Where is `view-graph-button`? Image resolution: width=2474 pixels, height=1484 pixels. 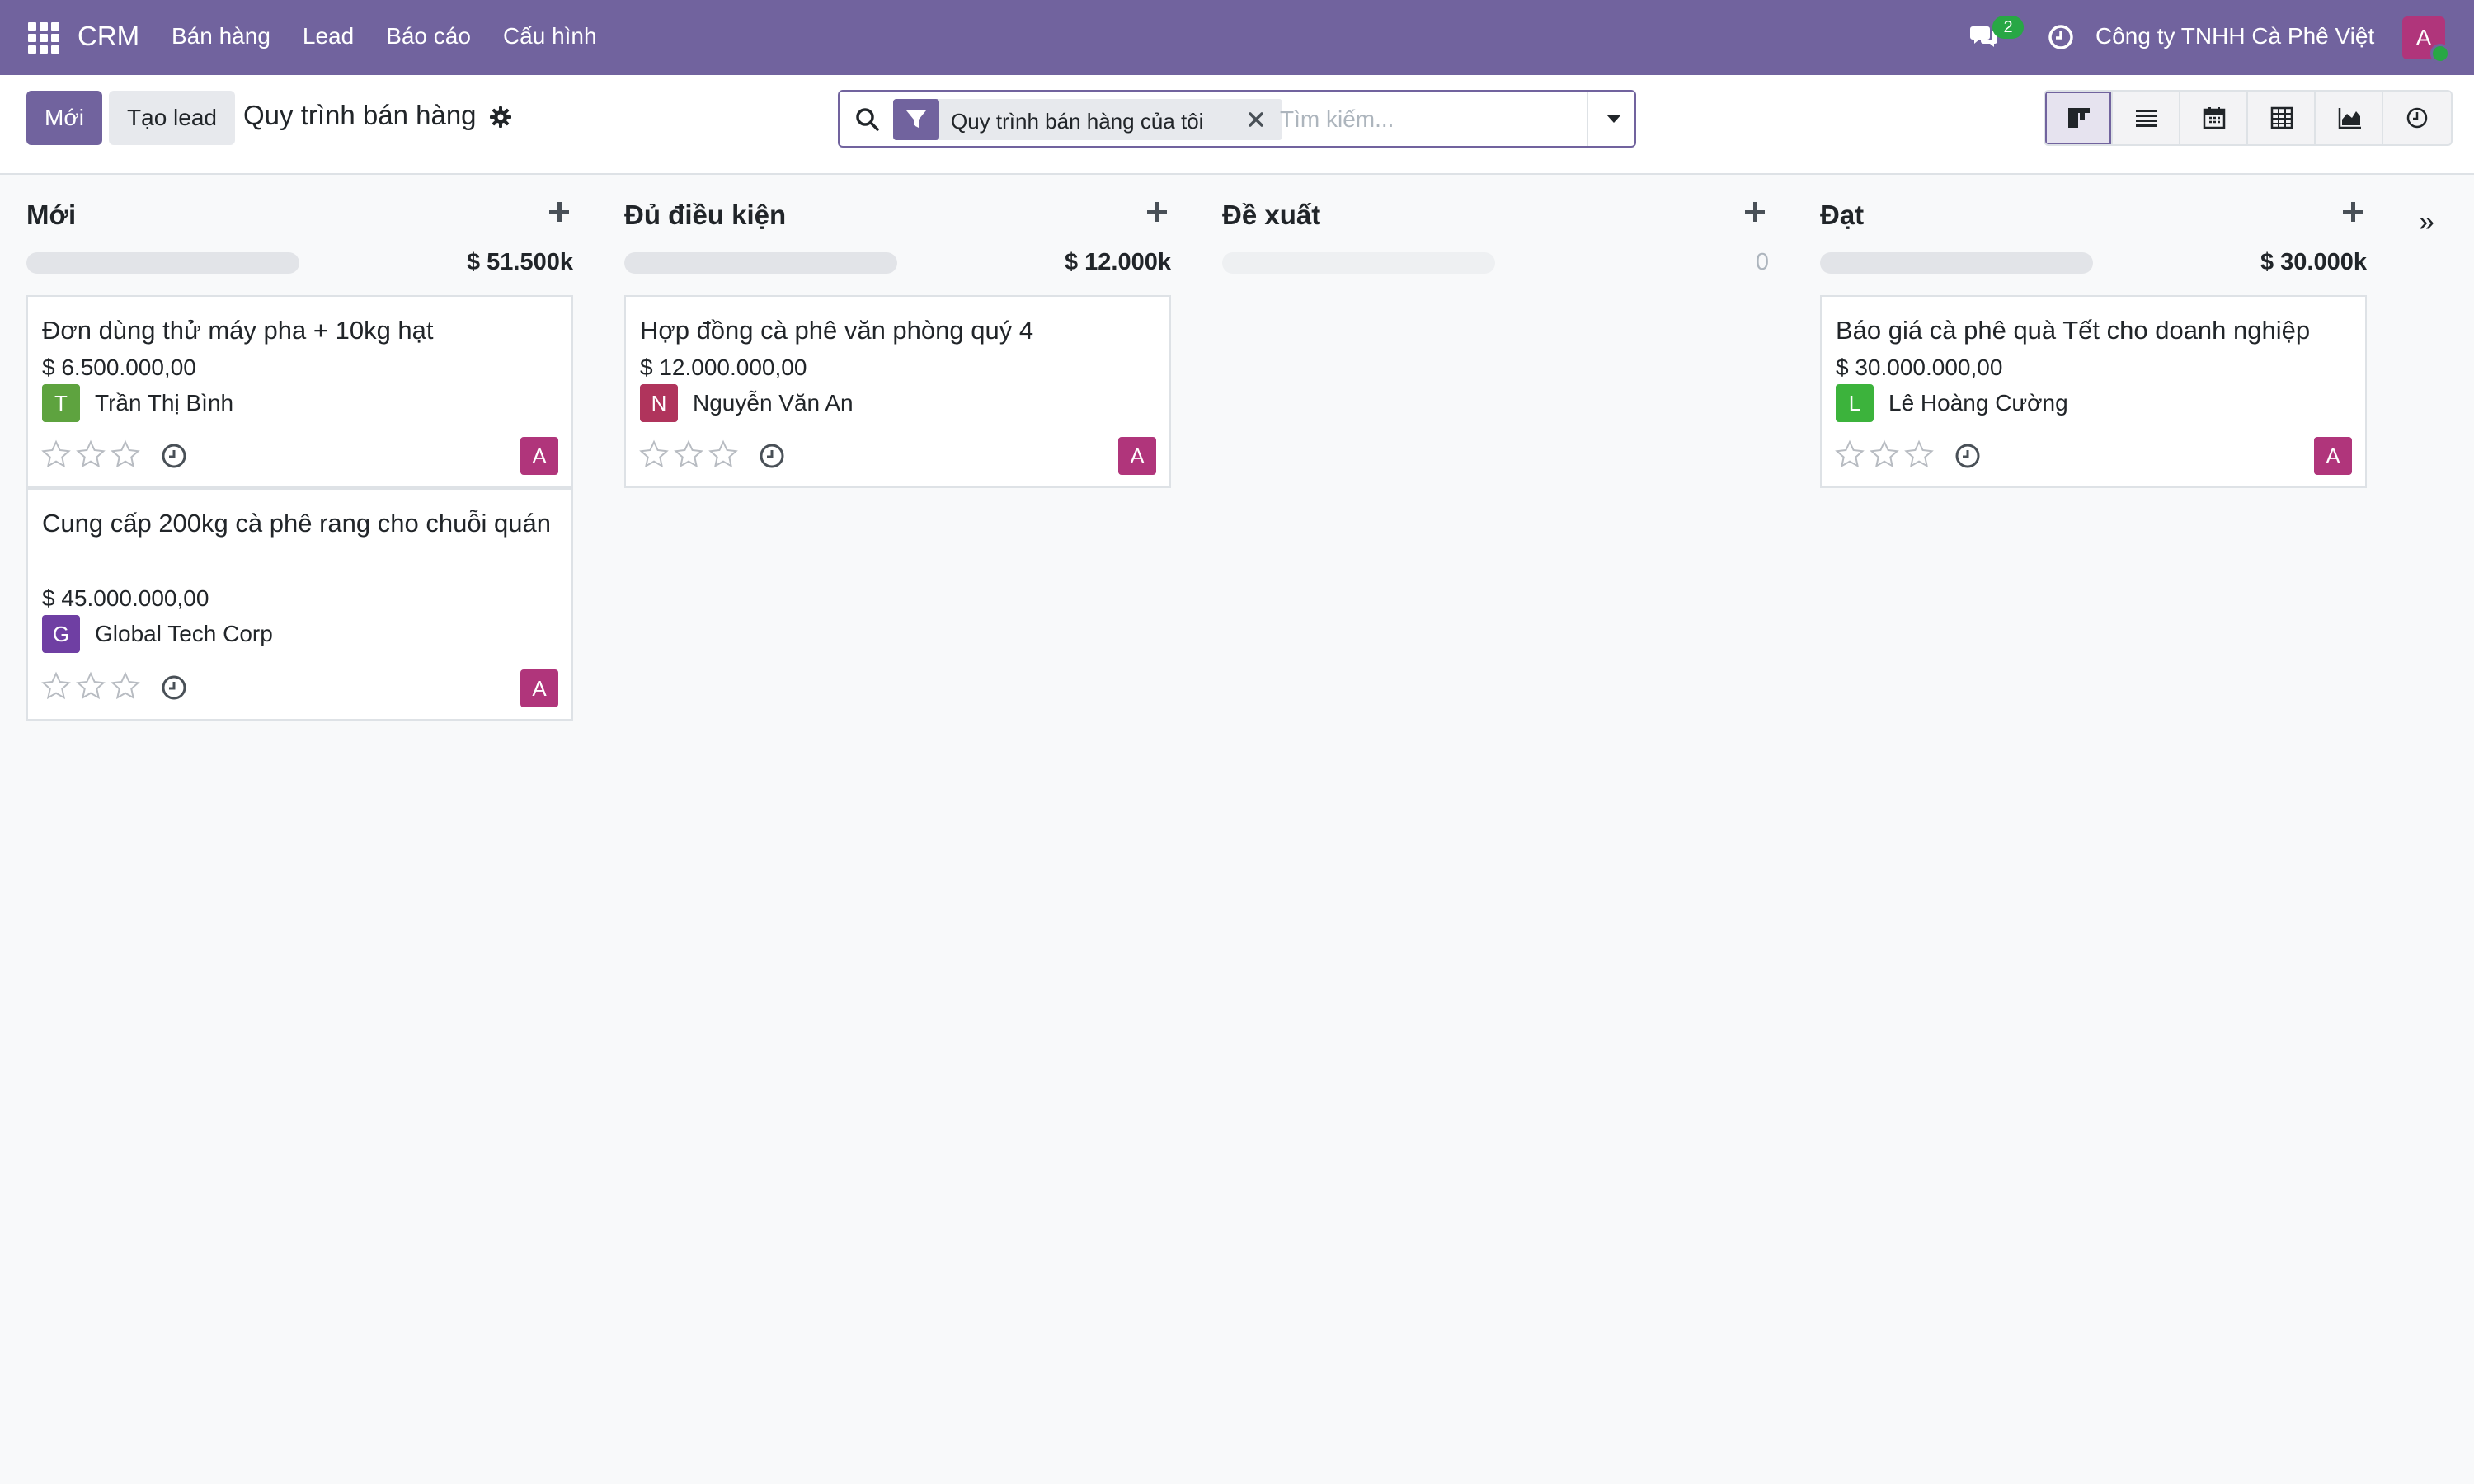 view-graph-button is located at coordinates (2349, 118).